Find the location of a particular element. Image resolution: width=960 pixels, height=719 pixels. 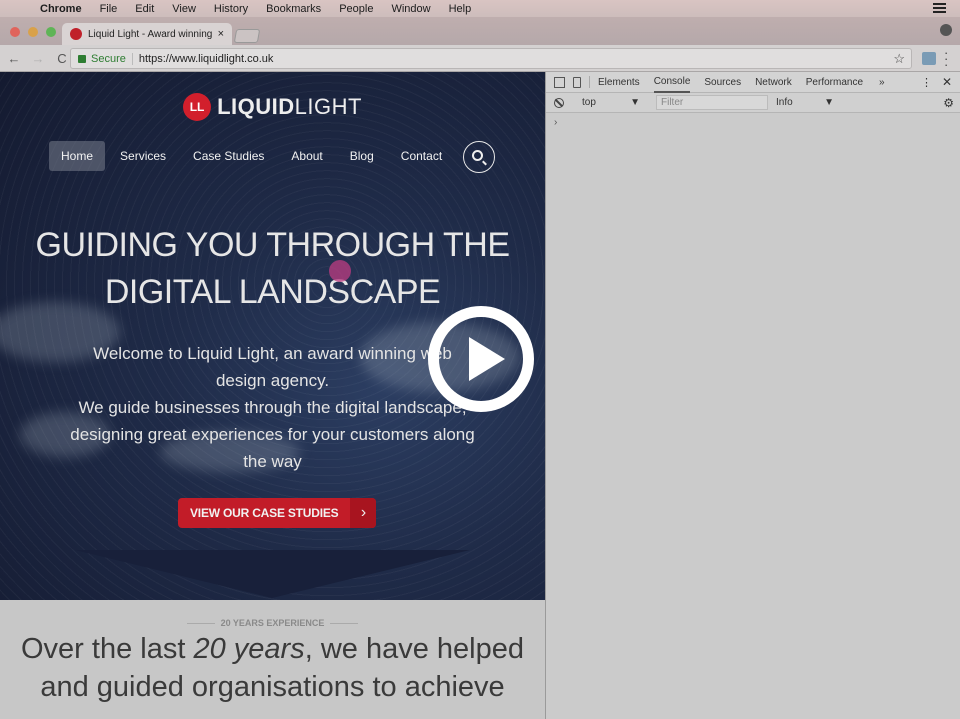

menu-view: View is located at coordinates (184, 9).